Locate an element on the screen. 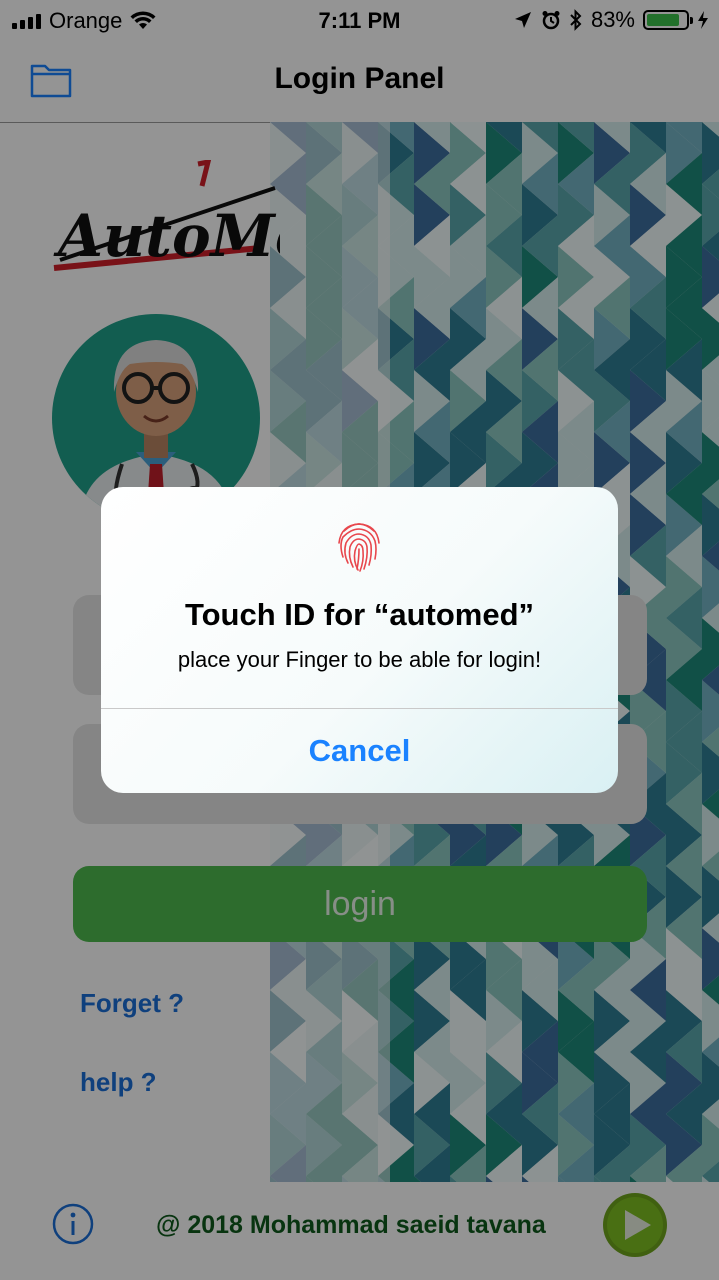 The height and width of the screenshot is (1280, 719). cancel-button: Cancel is located at coordinates (359, 751).